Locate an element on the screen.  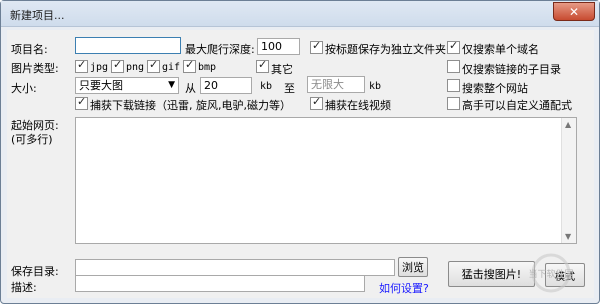
save-dir-input is located at coordinates (235, 267).